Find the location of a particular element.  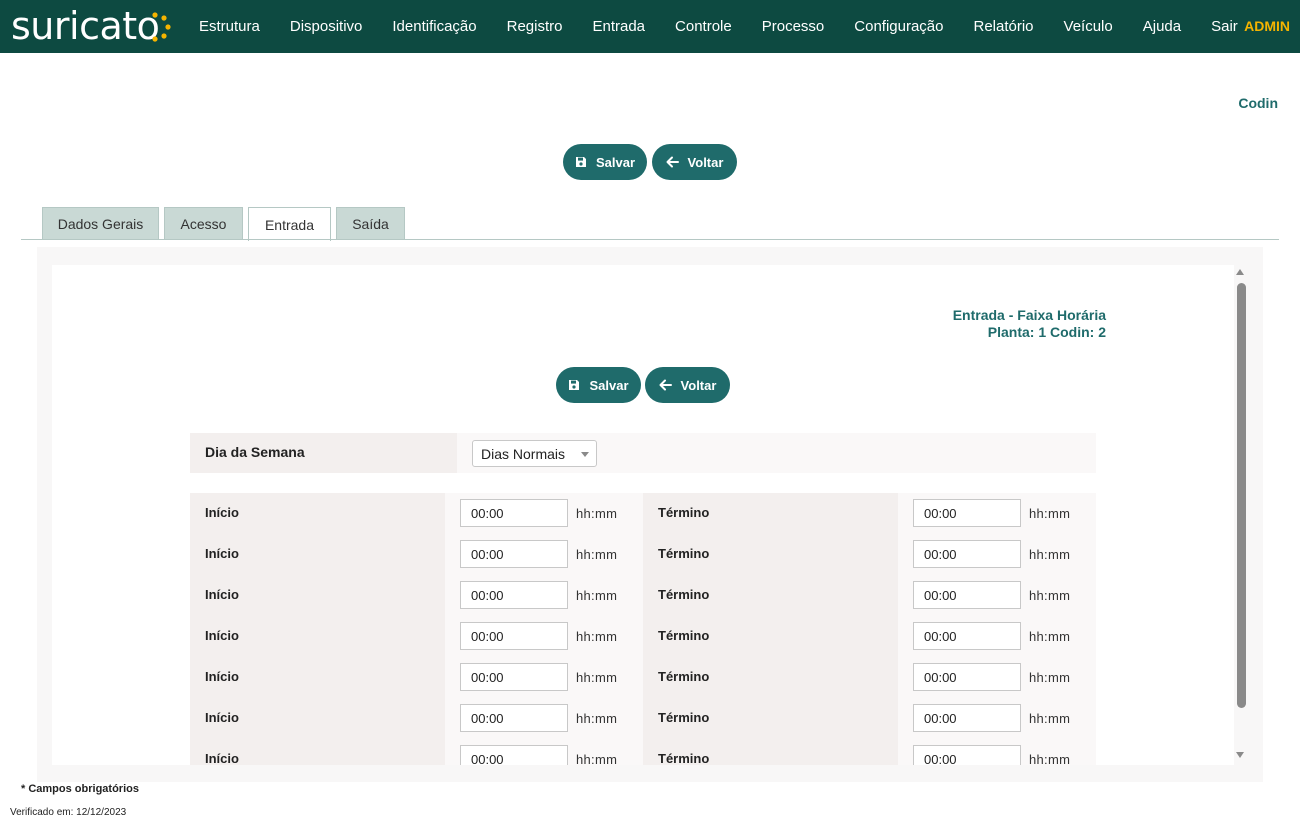

save-button: Salvar is located at coordinates (605, 162).